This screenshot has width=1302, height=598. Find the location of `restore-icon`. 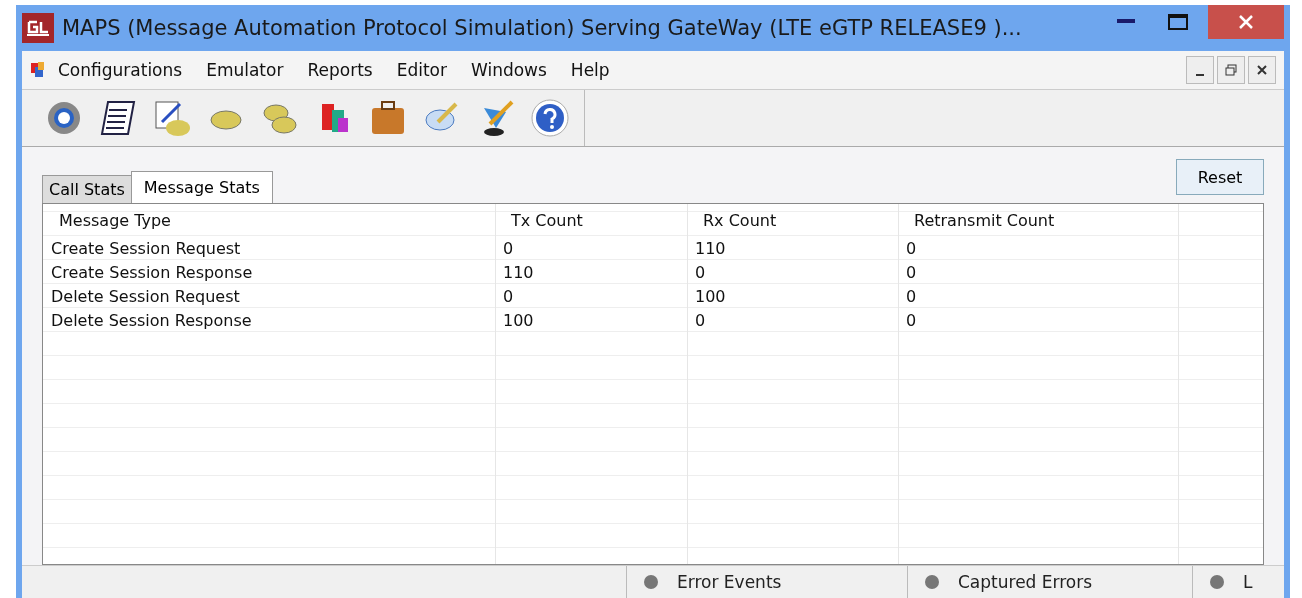

restore-icon is located at coordinates (1231, 70).